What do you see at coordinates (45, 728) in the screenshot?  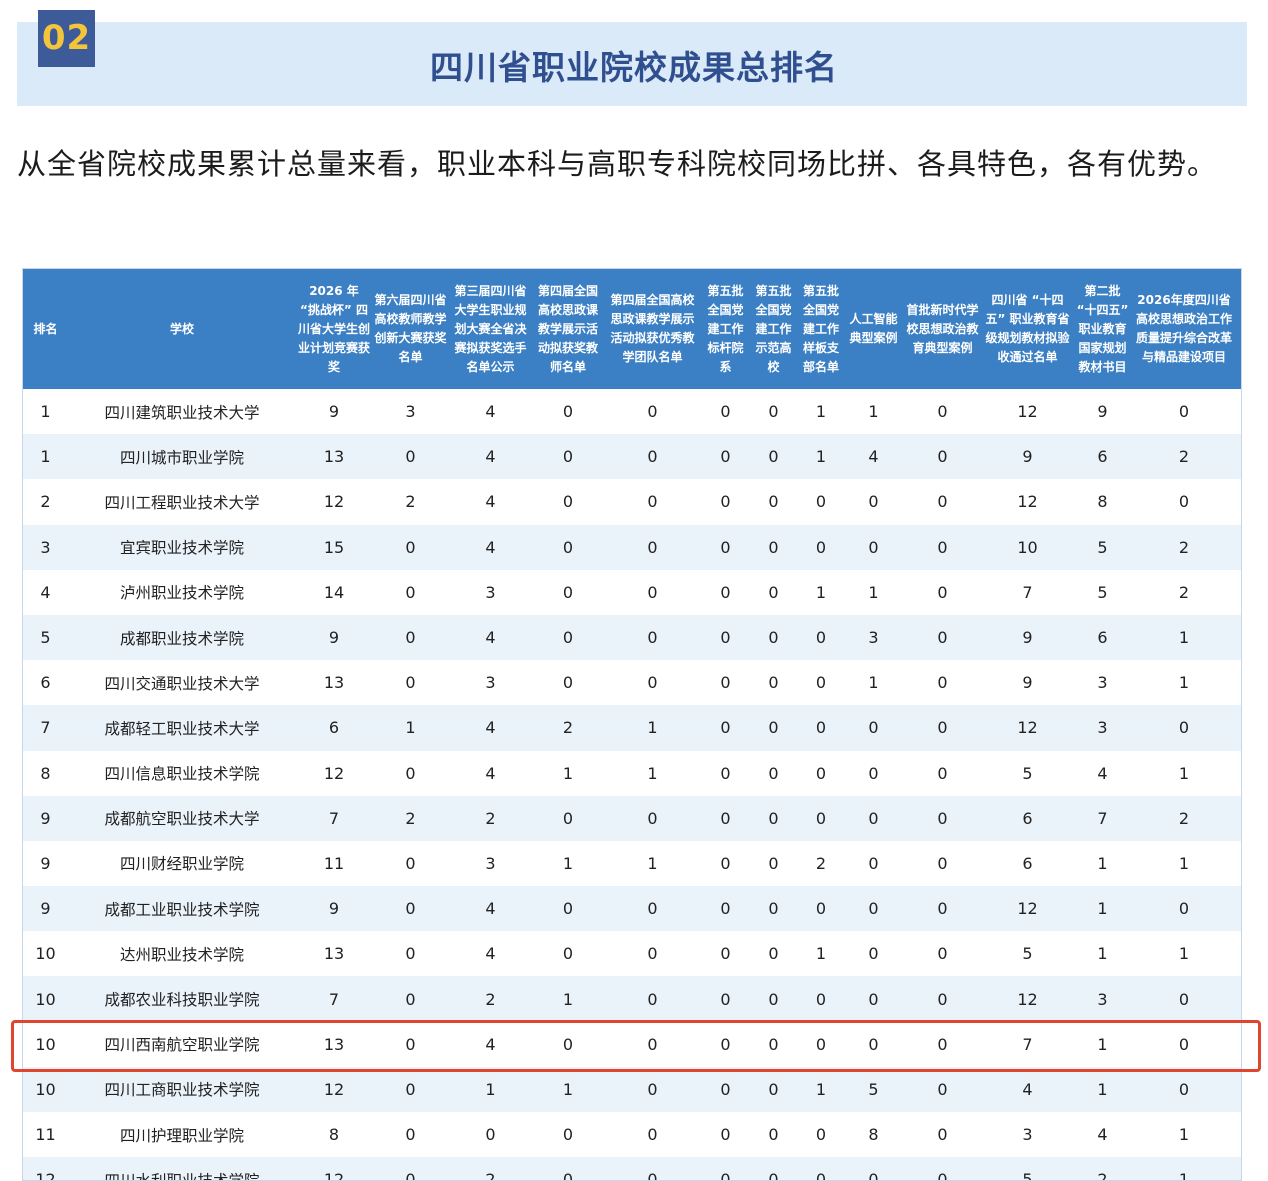 I see `rank-cell: 7` at bounding box center [45, 728].